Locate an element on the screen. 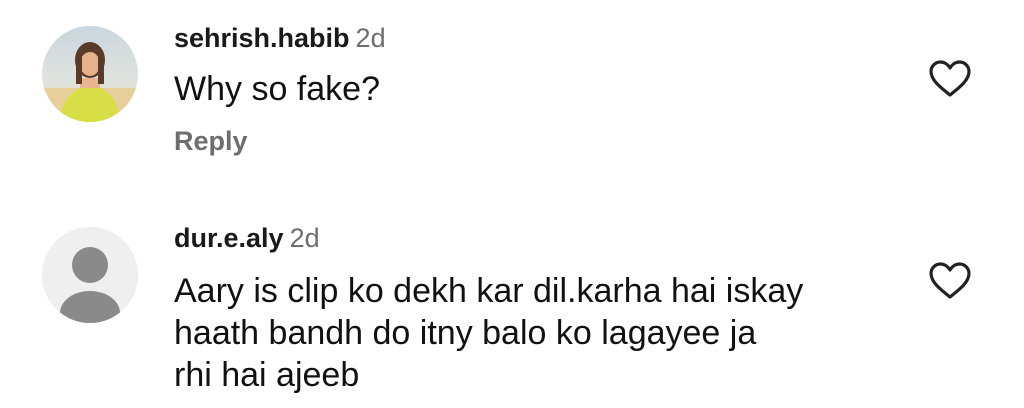  reply-button: Reply is located at coordinates (544, 141).